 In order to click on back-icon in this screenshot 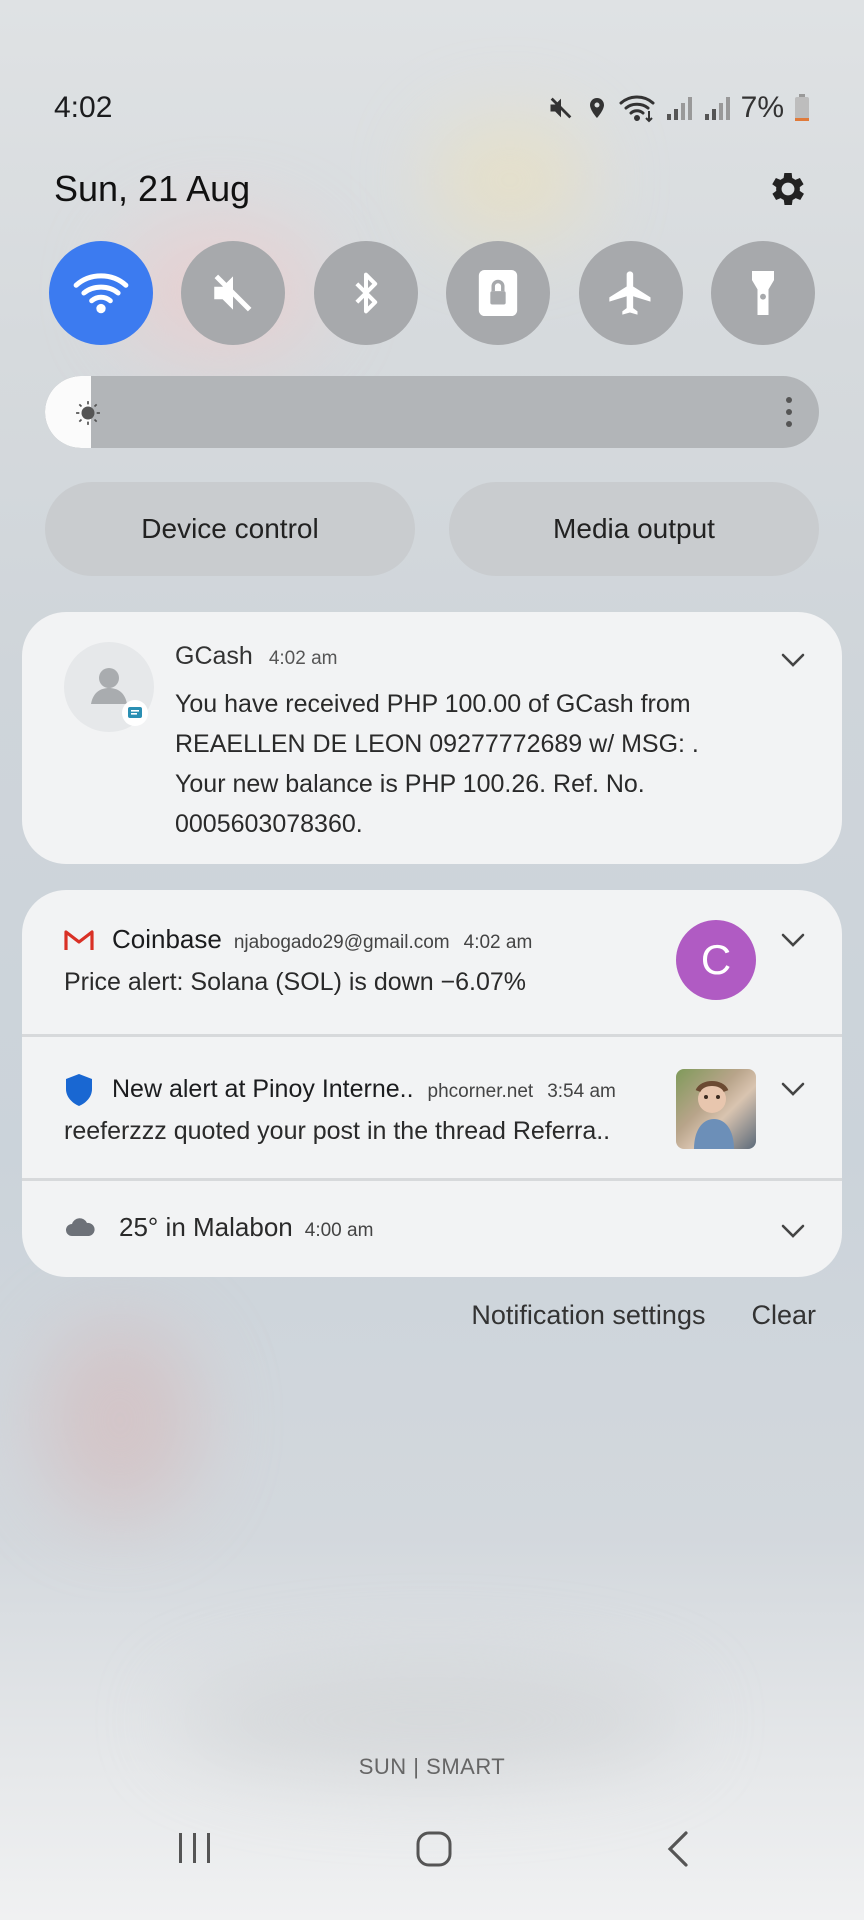, I will do `click(678, 1849)`.